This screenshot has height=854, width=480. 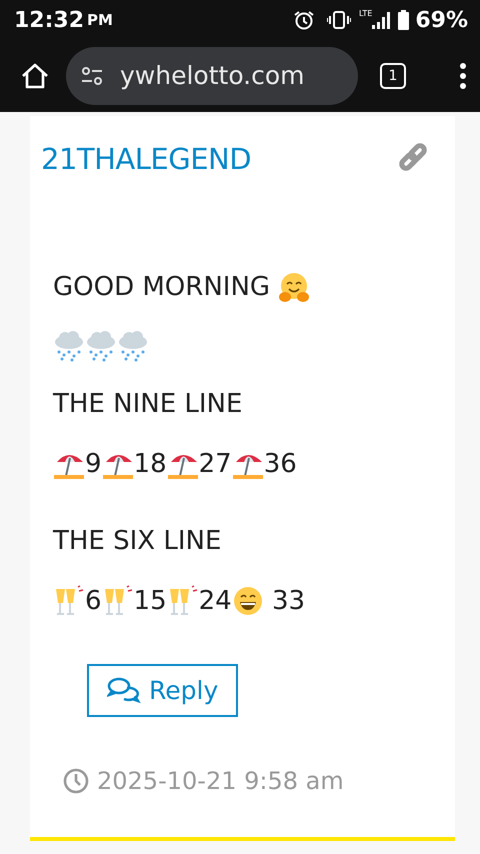 I want to click on line-text: THE NINE LINE, so click(x=147, y=404).